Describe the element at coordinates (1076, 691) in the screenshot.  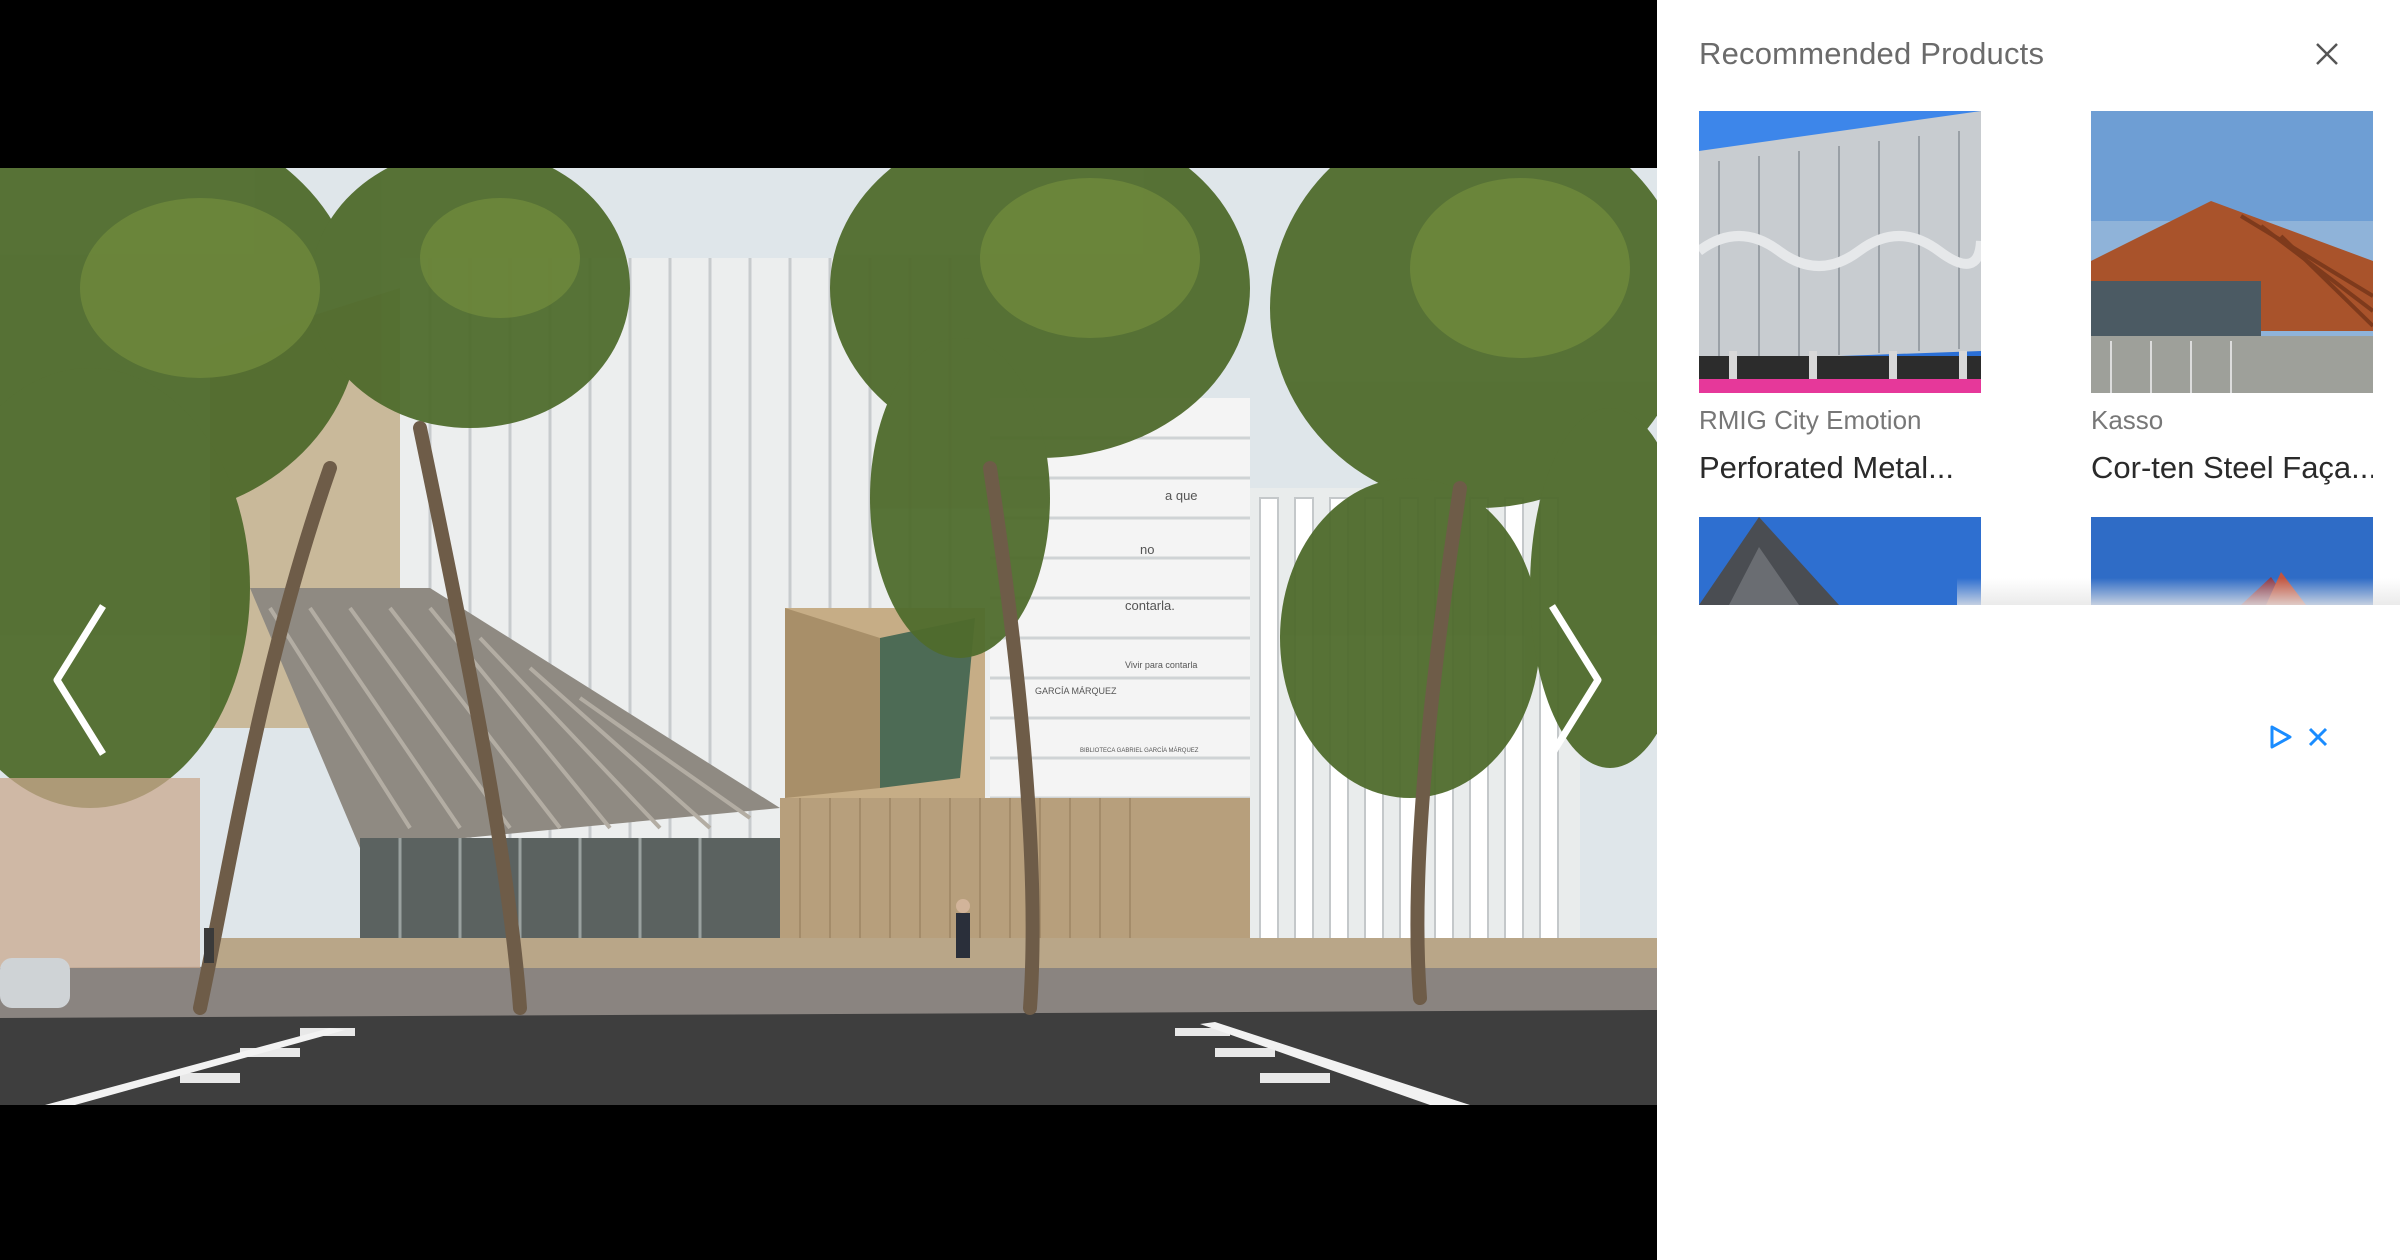
I see `facade-text: GARCÍA MÁRQUEZ` at that location.